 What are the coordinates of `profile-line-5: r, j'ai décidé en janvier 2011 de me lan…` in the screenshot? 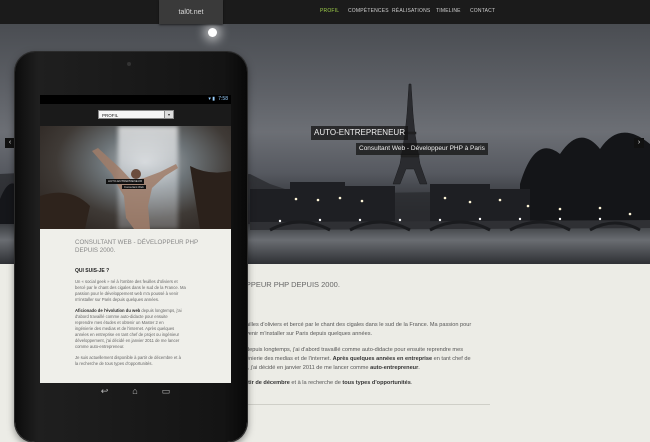 It's located at (333, 368).